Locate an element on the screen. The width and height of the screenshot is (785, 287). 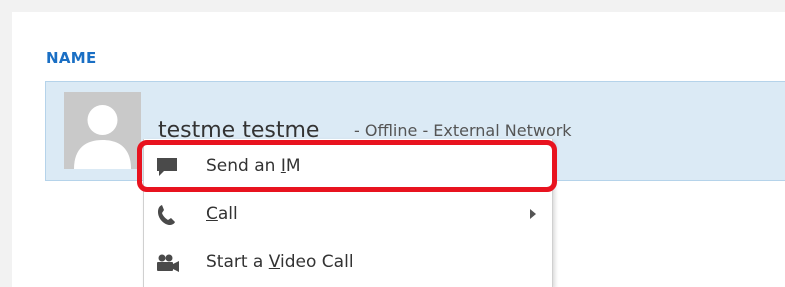
annotation-highlight is located at coordinates (347, 166).